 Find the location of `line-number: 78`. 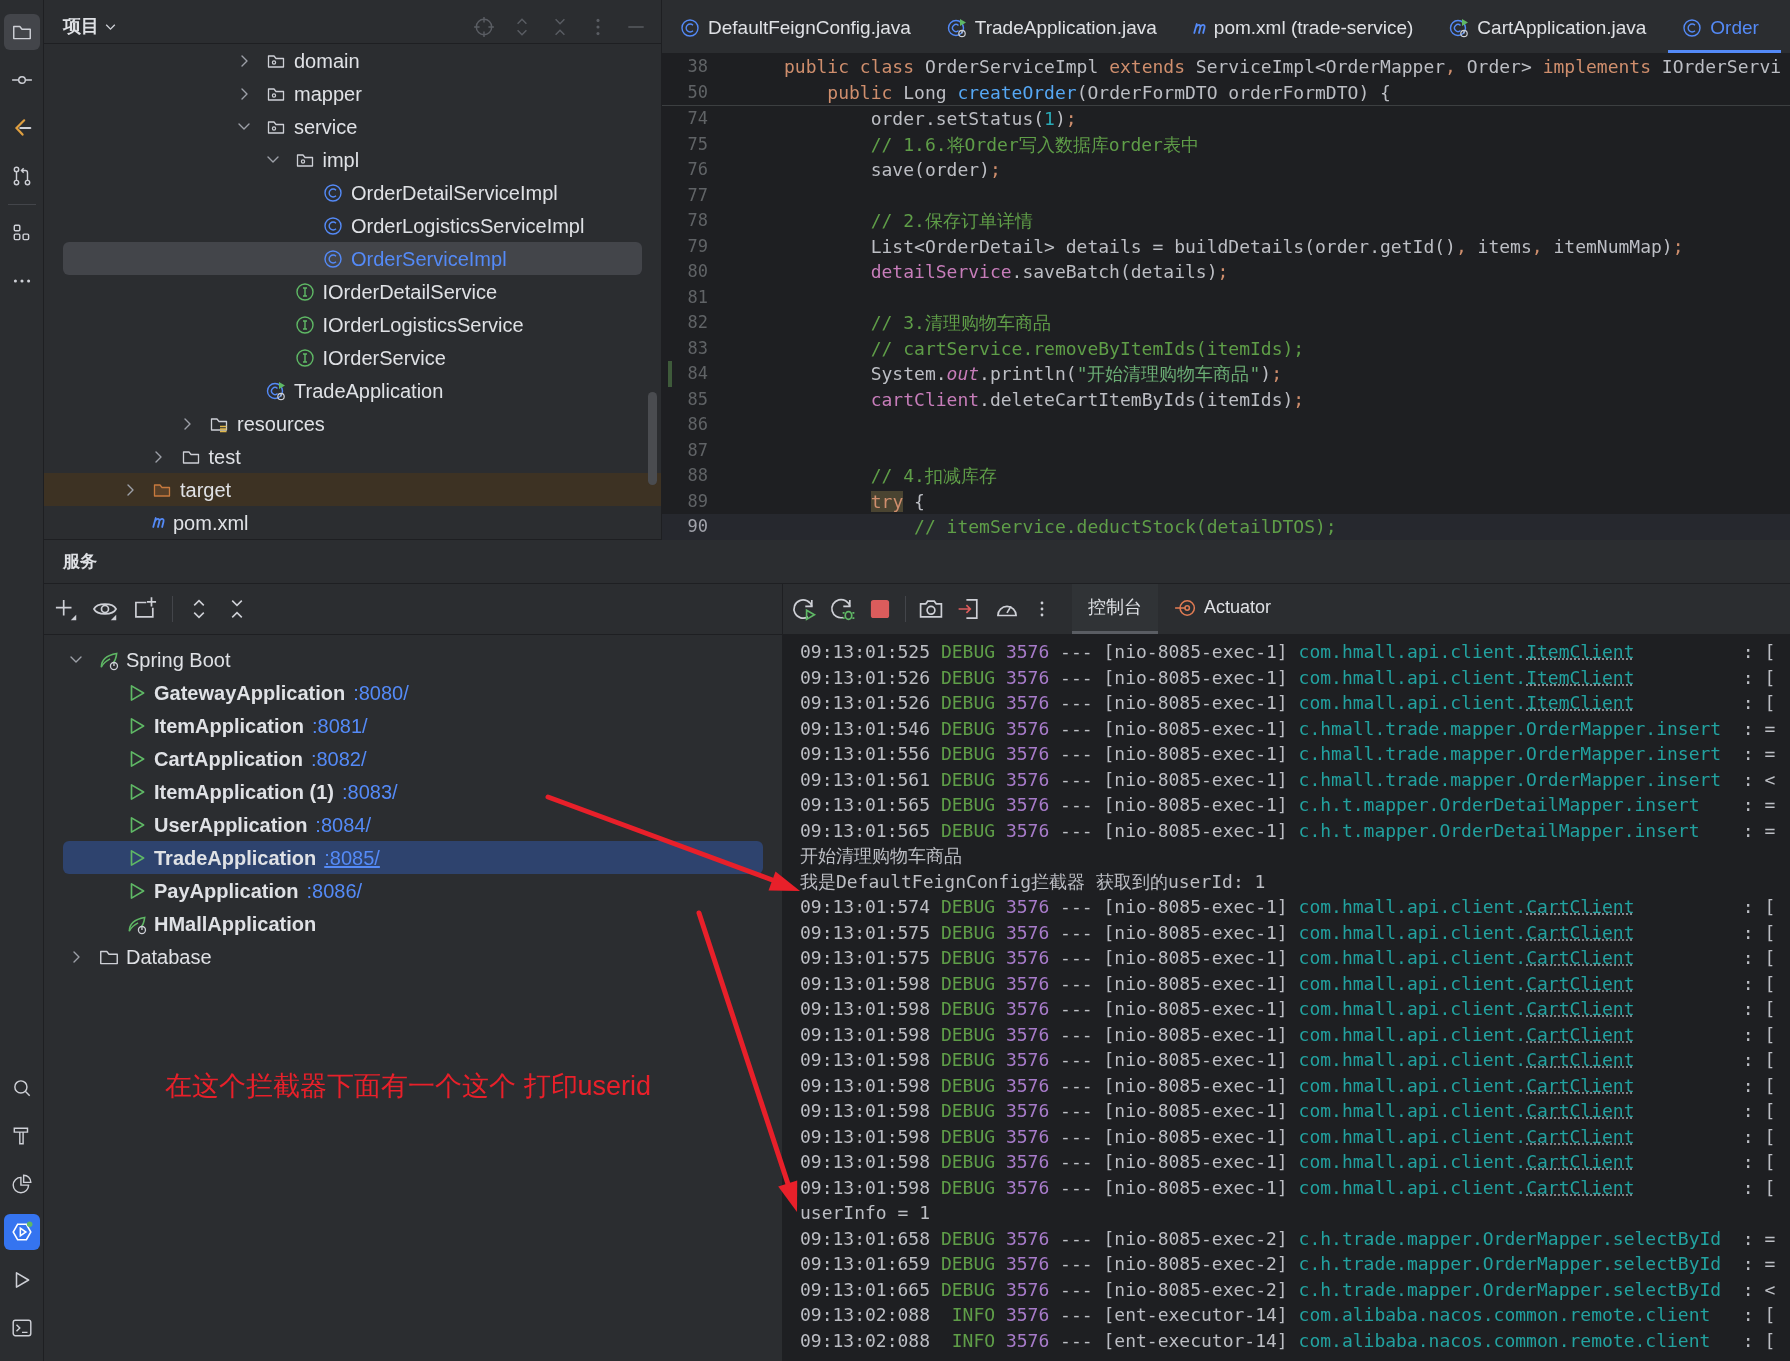

line-number: 78 is located at coordinates (697, 220).